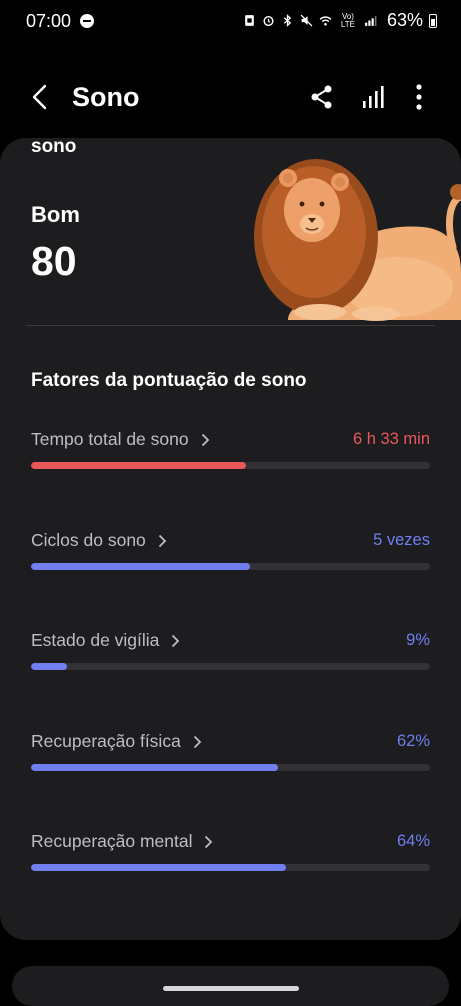 This screenshot has height=1006, width=461. Describe the element at coordinates (230, 555) in the screenshot. I see `factor-sleep-cycles: Ciclos do sono 5 vezes` at that location.